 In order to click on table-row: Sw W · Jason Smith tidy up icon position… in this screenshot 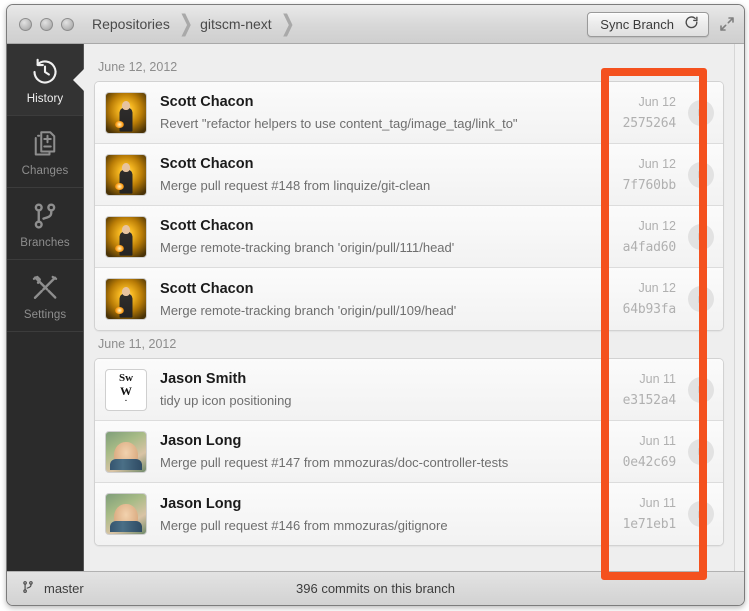, I will do `click(409, 390)`.